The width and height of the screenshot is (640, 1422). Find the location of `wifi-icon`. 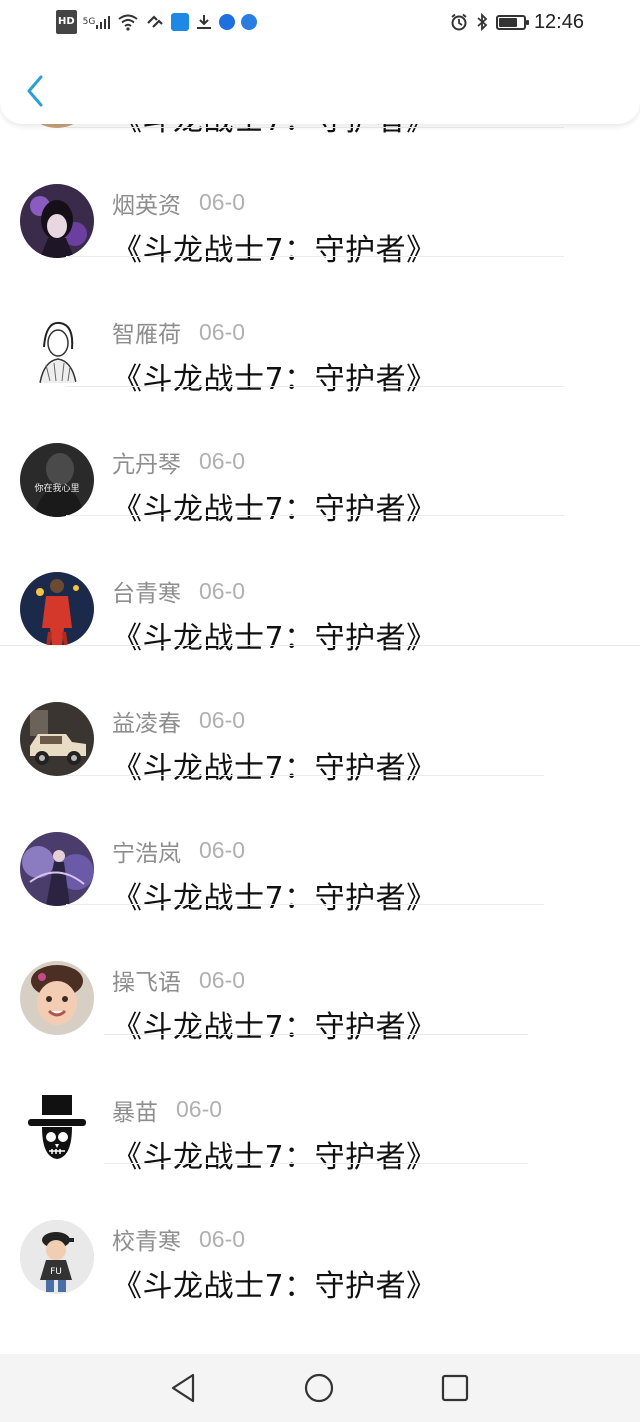

wifi-icon is located at coordinates (128, 22).